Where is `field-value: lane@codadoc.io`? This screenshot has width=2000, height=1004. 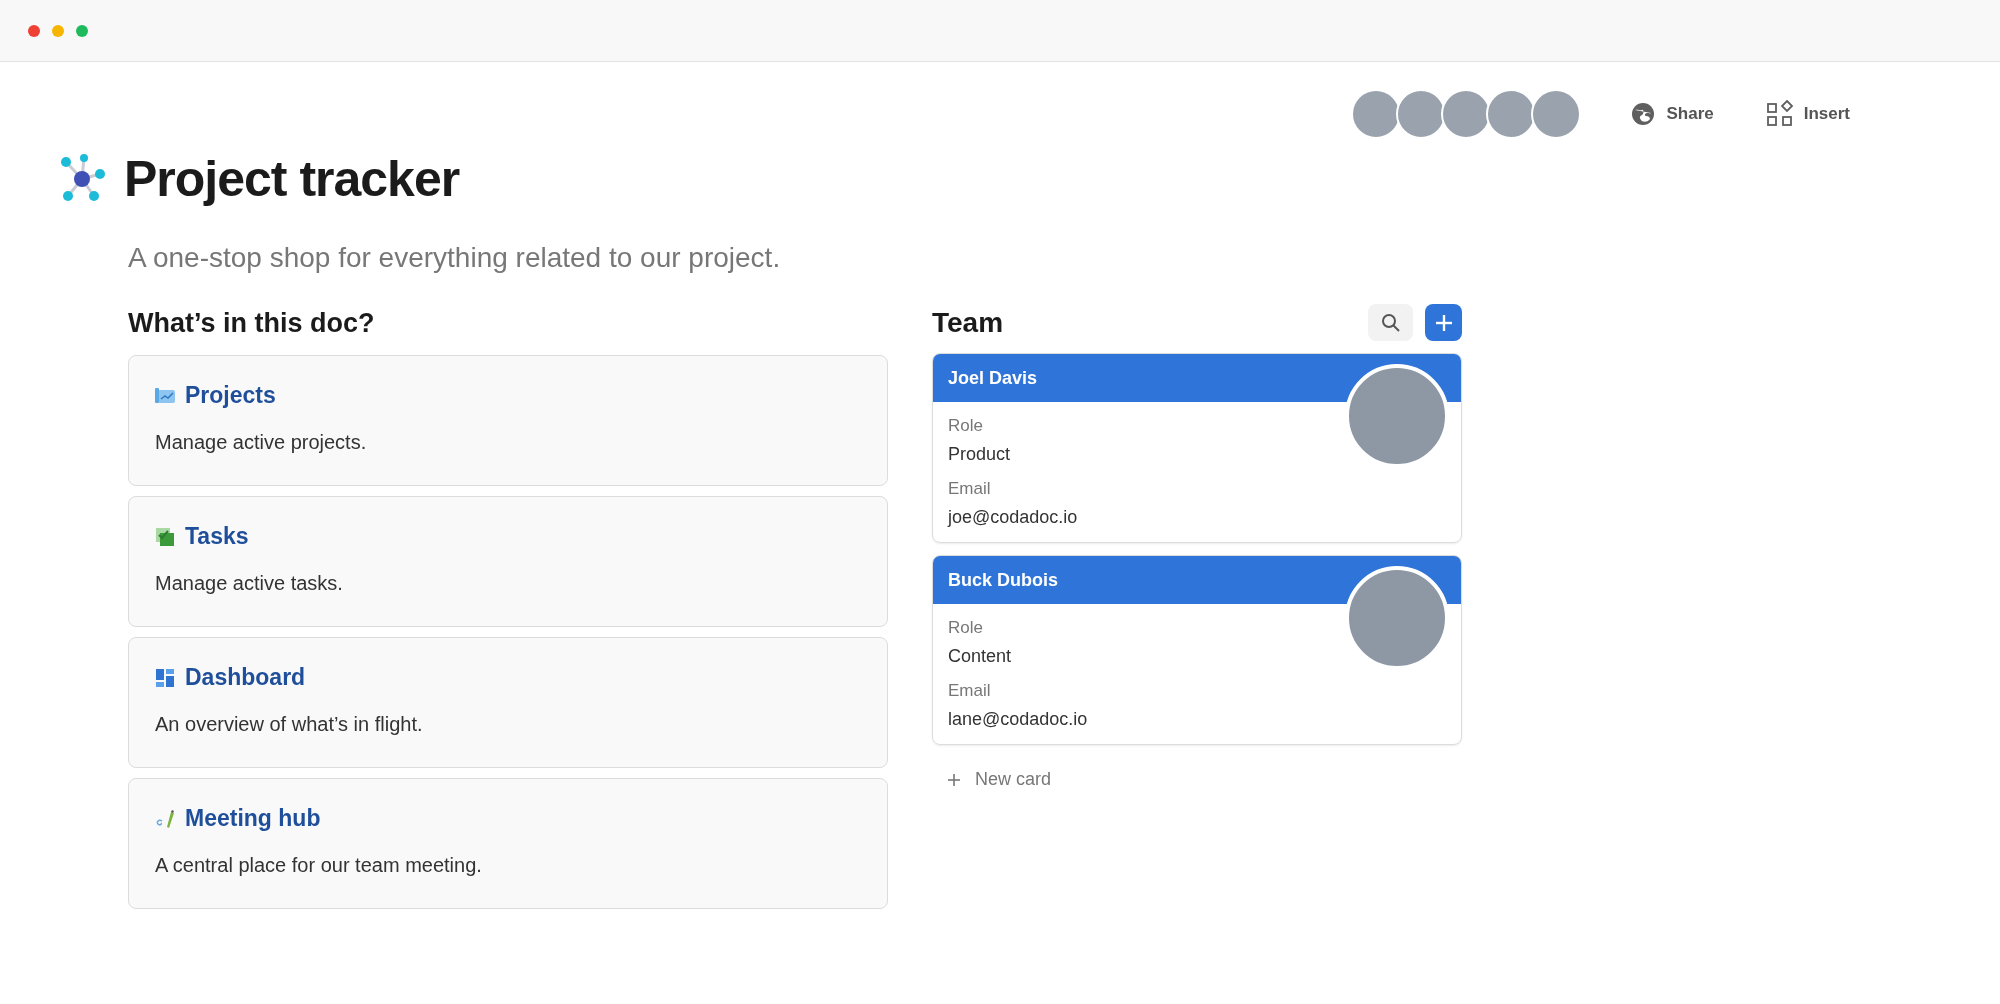 field-value: lane@codadoc.io is located at coordinates (1018, 719).